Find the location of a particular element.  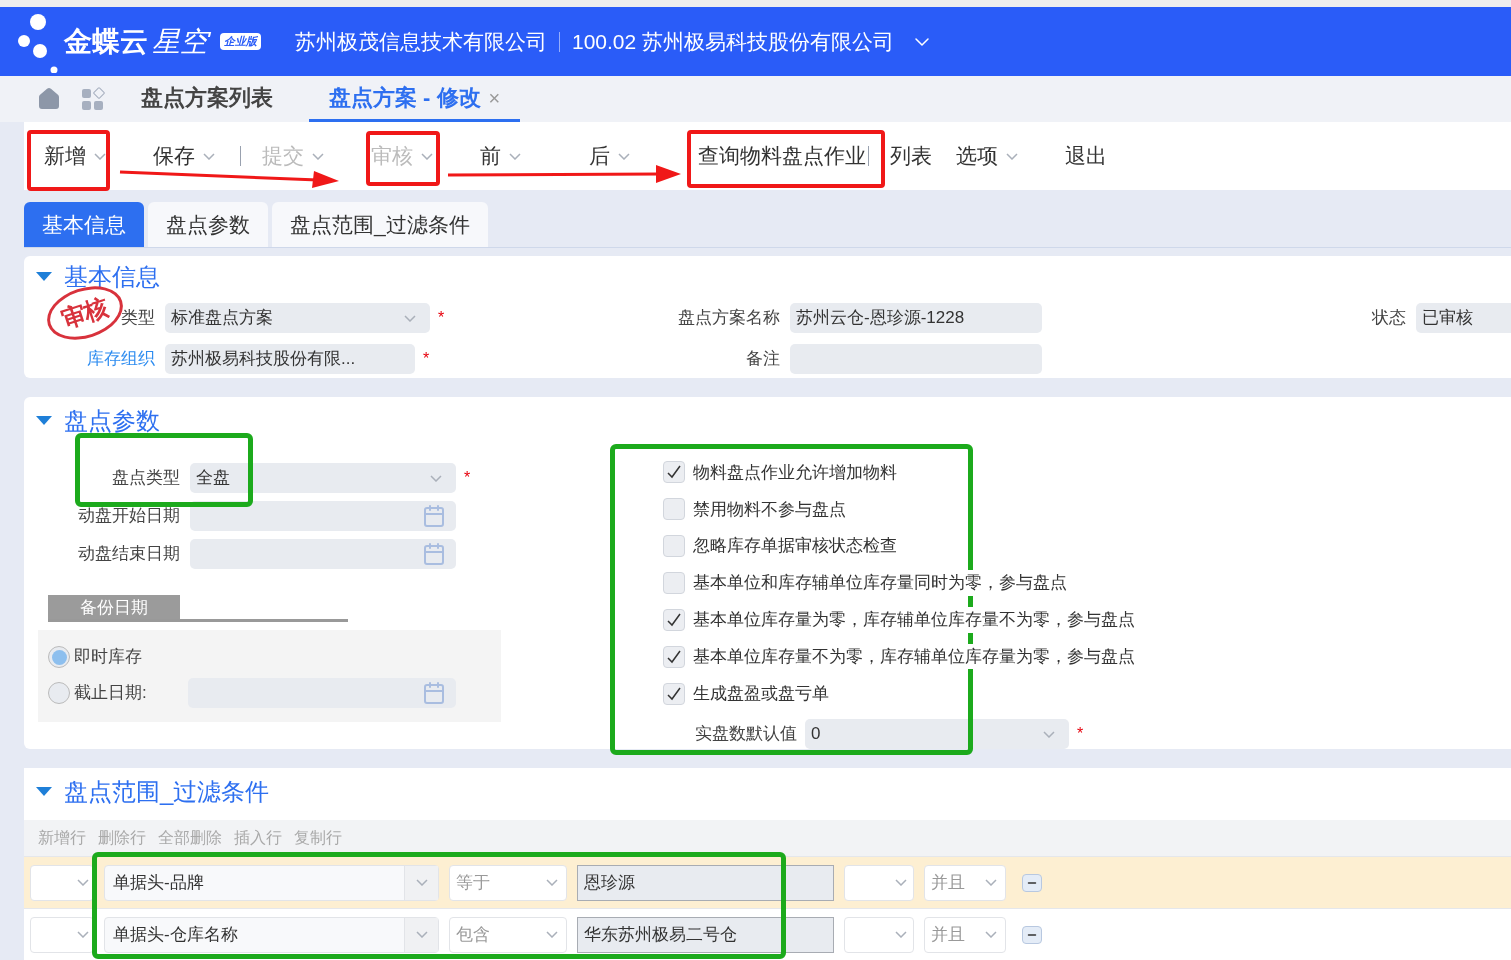

input-field: 恩珍源 is located at coordinates (705, 882).